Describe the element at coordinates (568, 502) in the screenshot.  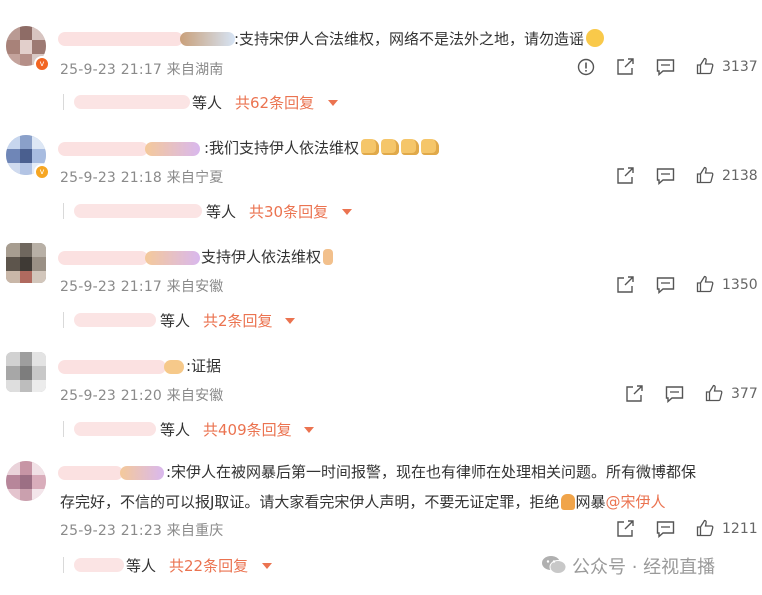
I see `person-gesturing-no-emoji-icon` at that location.